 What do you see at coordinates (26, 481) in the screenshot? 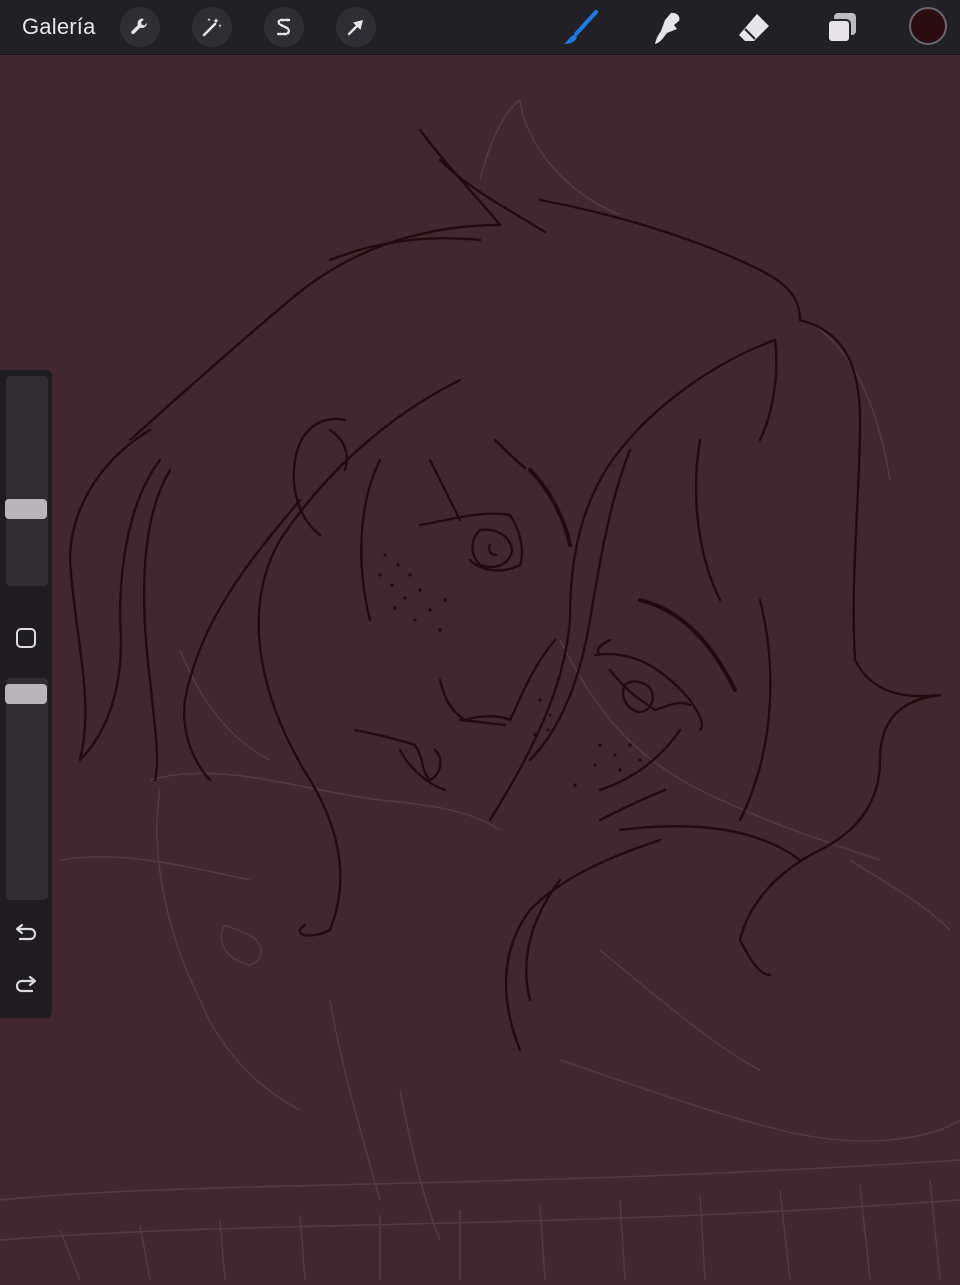
I see `brush-size-slider` at bounding box center [26, 481].